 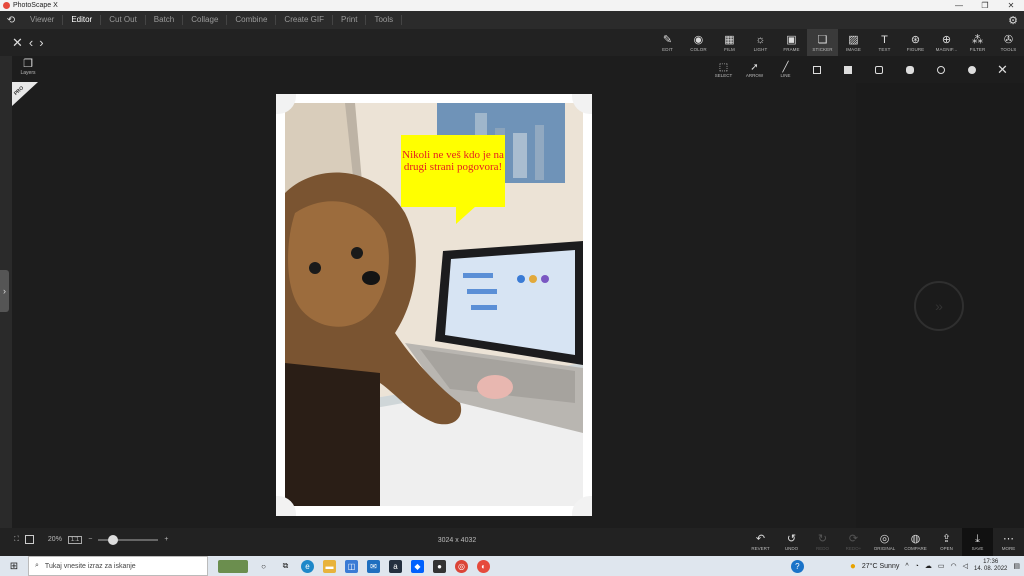 I want to click on layers-button: ❐ Layers, so click(x=28, y=67).